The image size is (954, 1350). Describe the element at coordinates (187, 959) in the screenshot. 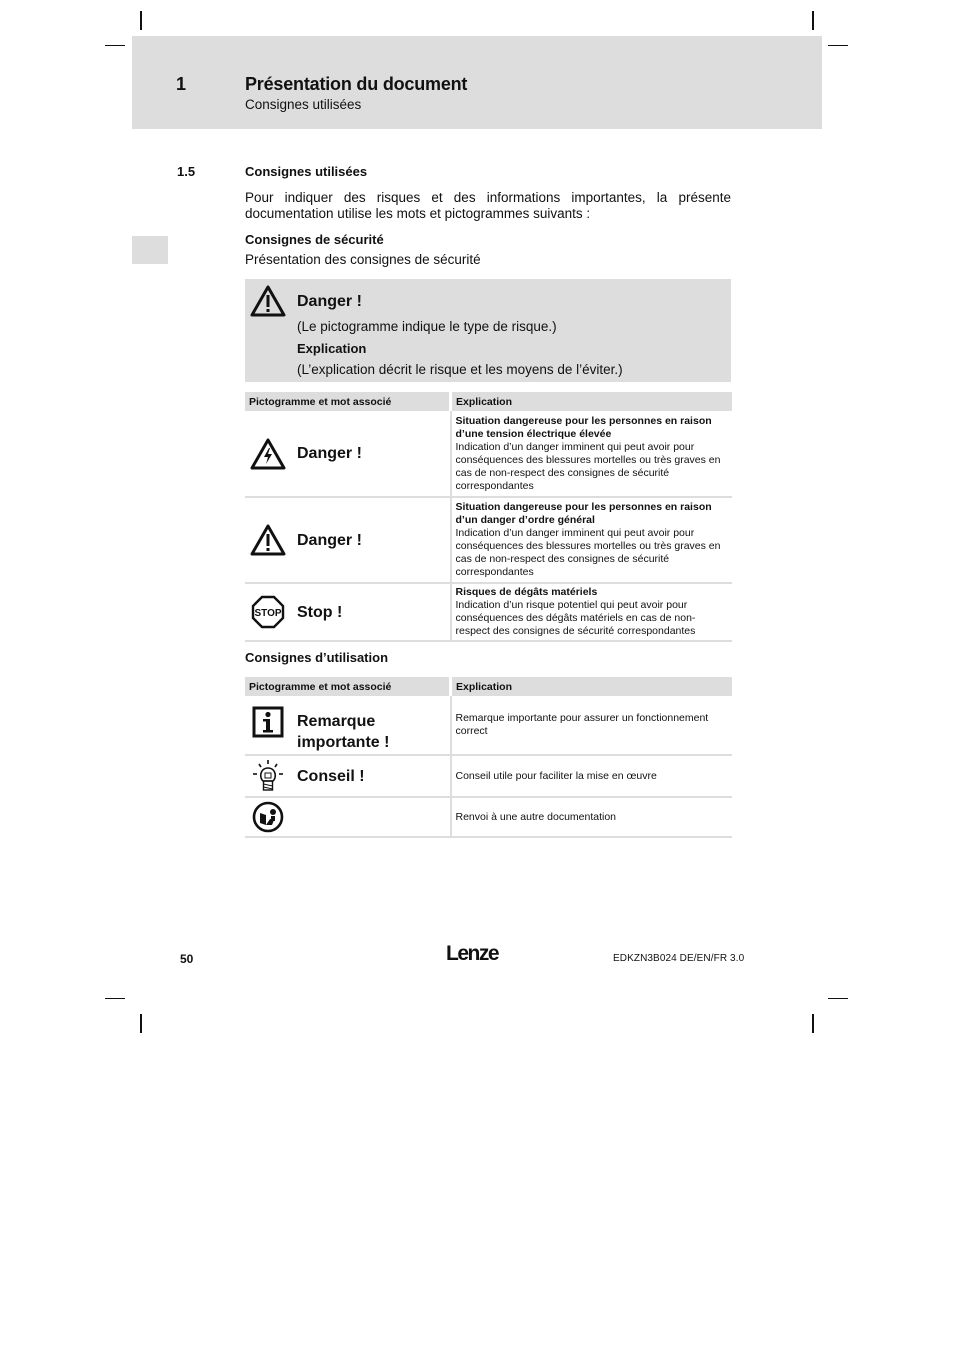

I see `page-number: 50` at that location.